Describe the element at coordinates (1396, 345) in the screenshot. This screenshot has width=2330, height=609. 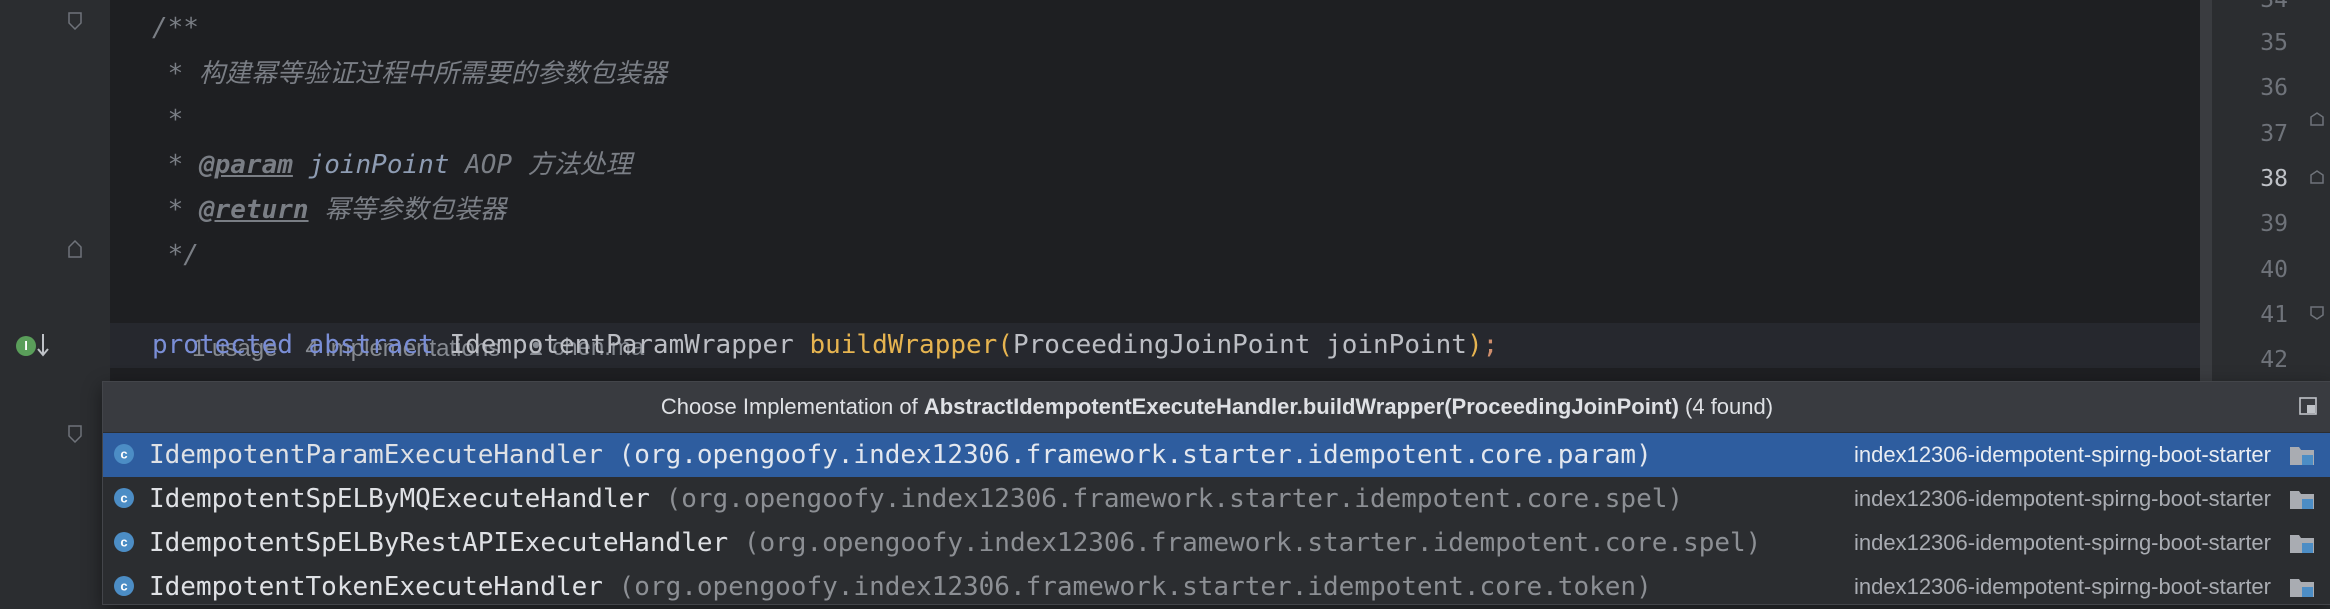
I see `param-name: joinPoint` at that location.